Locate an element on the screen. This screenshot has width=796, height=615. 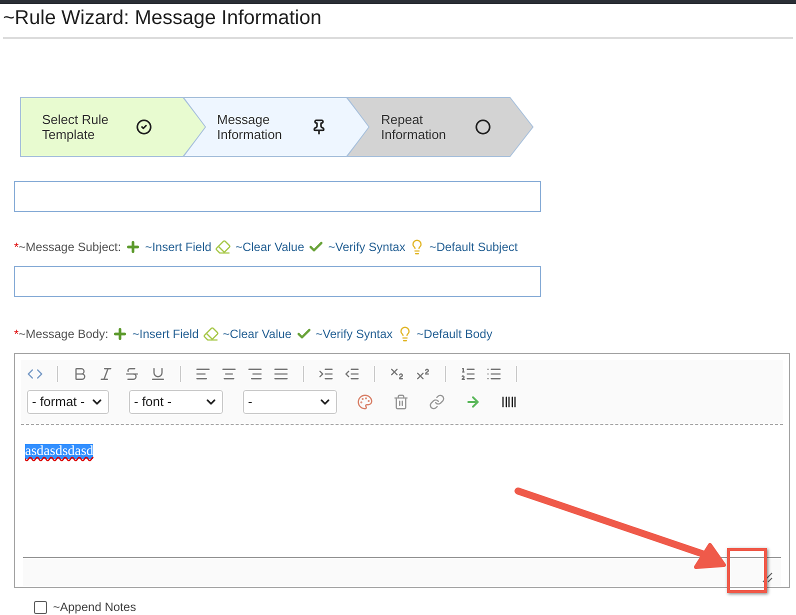
superscript-icon is located at coordinates (423, 374).